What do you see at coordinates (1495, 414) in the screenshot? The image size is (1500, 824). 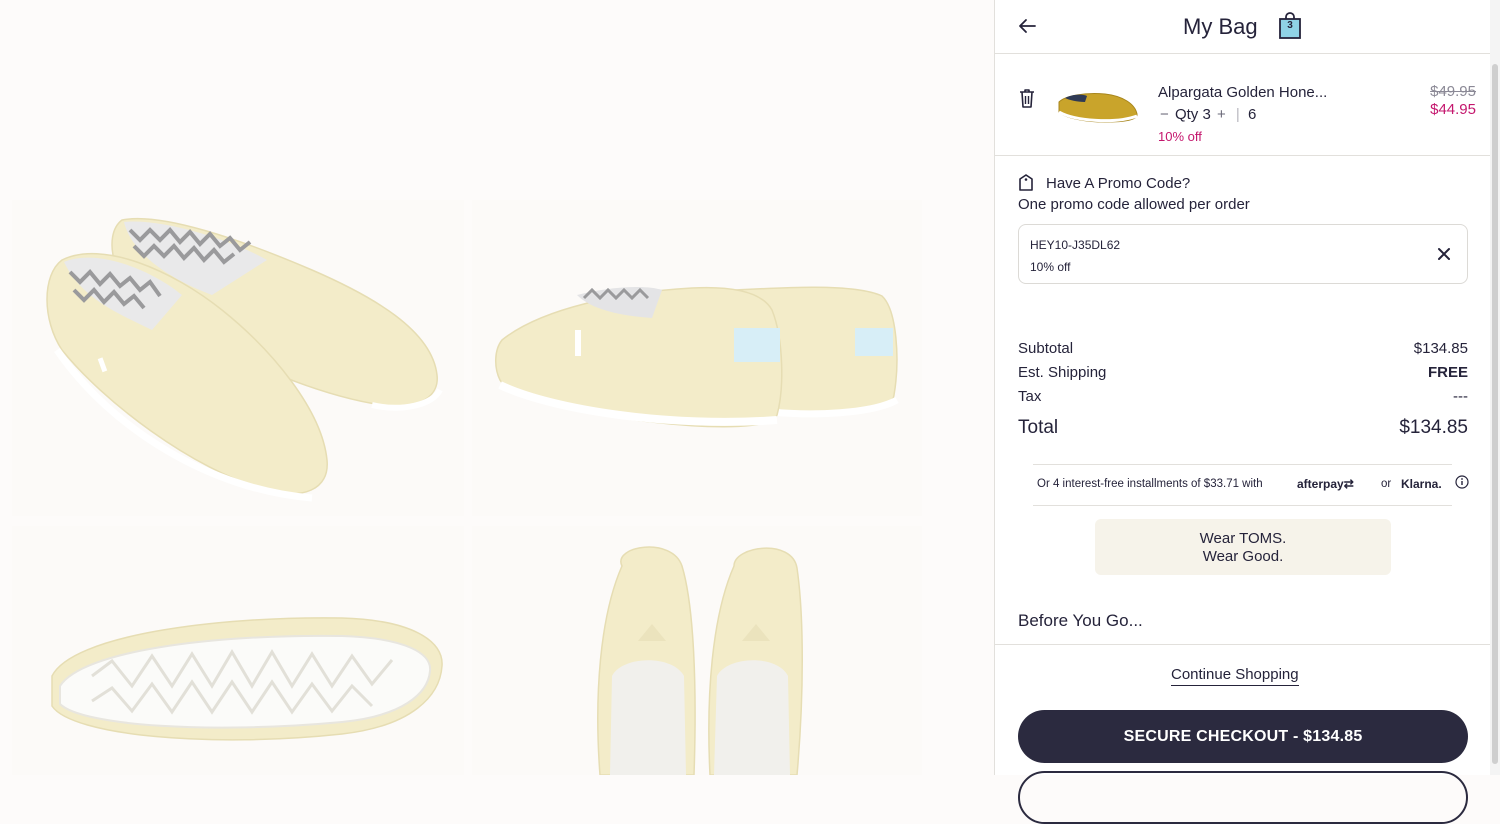 I see `scrollbar-thumb` at bounding box center [1495, 414].